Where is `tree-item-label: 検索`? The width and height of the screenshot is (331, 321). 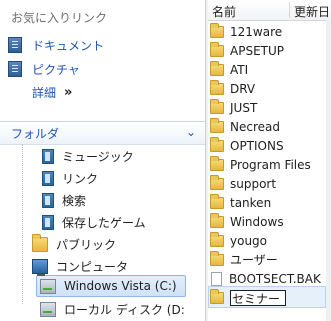 tree-item-label: 検索 is located at coordinates (74, 200).